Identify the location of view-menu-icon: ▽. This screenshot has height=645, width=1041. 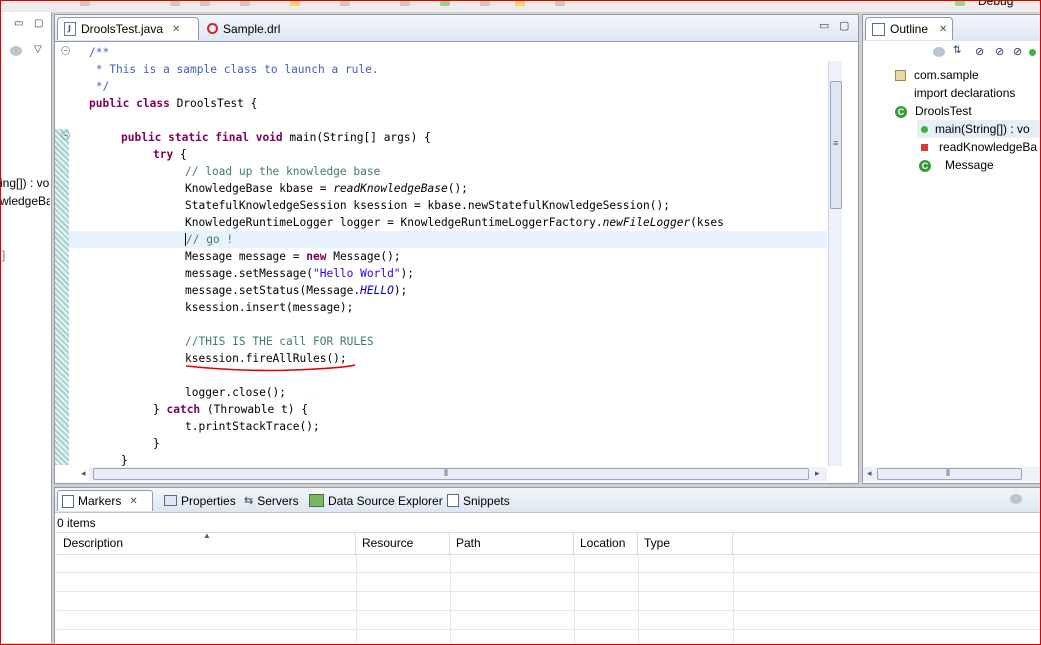
(38, 49).